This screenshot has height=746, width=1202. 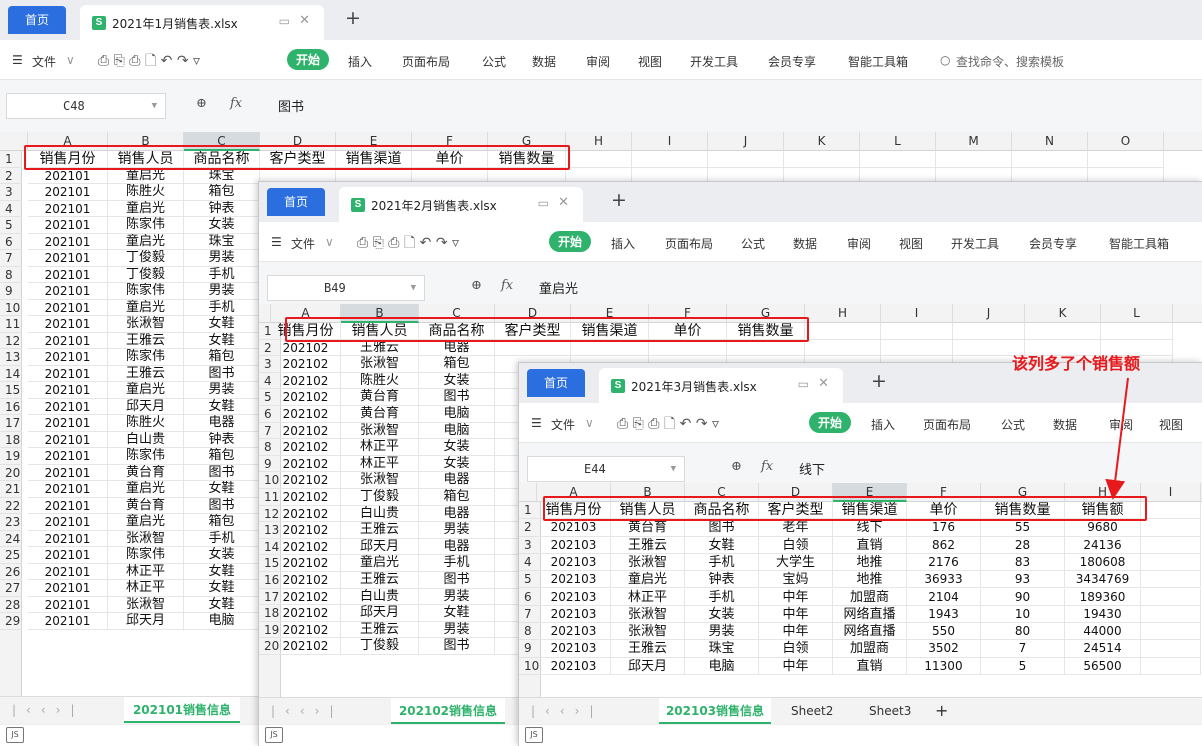 I want to click on table-cell: 7, so click(x=1023, y=649).